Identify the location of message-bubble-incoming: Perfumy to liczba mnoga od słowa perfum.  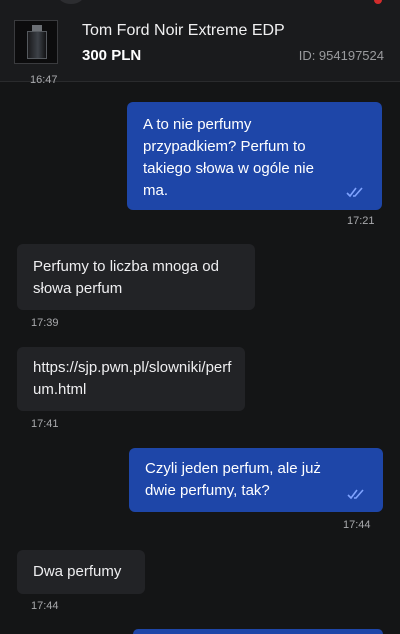
(136, 277).